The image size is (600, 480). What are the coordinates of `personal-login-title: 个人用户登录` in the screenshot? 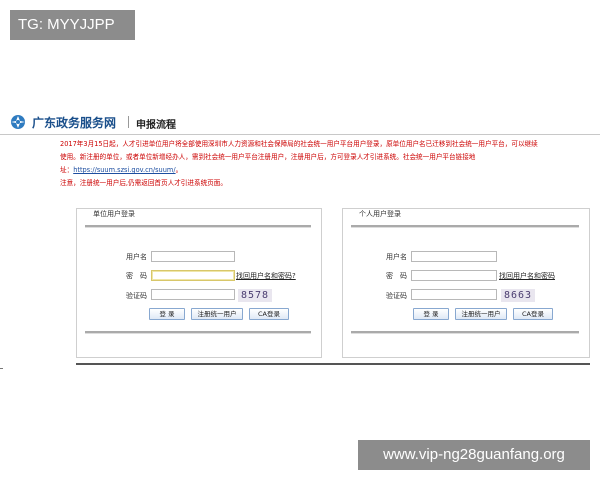 It's located at (380, 214).